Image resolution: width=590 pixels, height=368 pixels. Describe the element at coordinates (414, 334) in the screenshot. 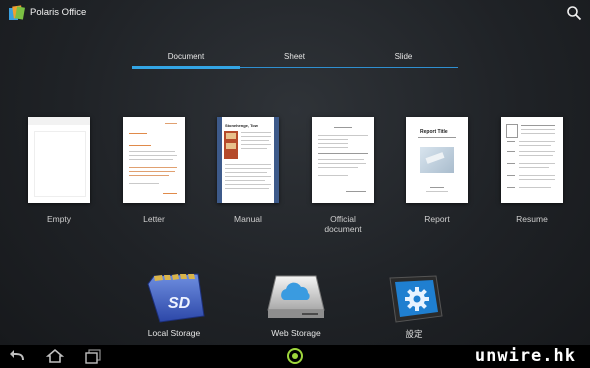

I see `settings-label: 設定` at that location.